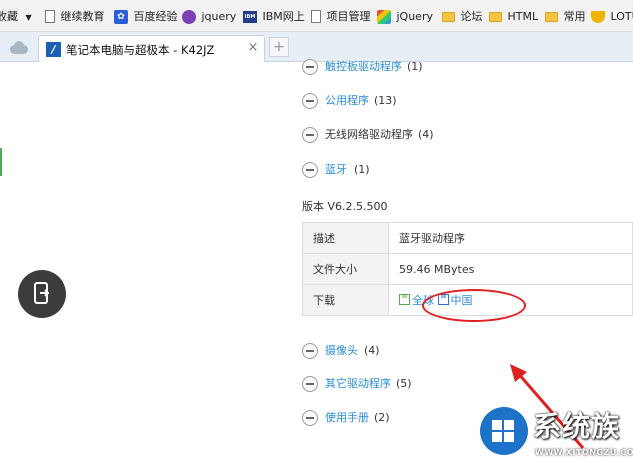 Image resolution: width=633 pixels, height=463 pixels. I want to click on watermark-url: WWW.XITONGZU.COM, so click(584, 452).